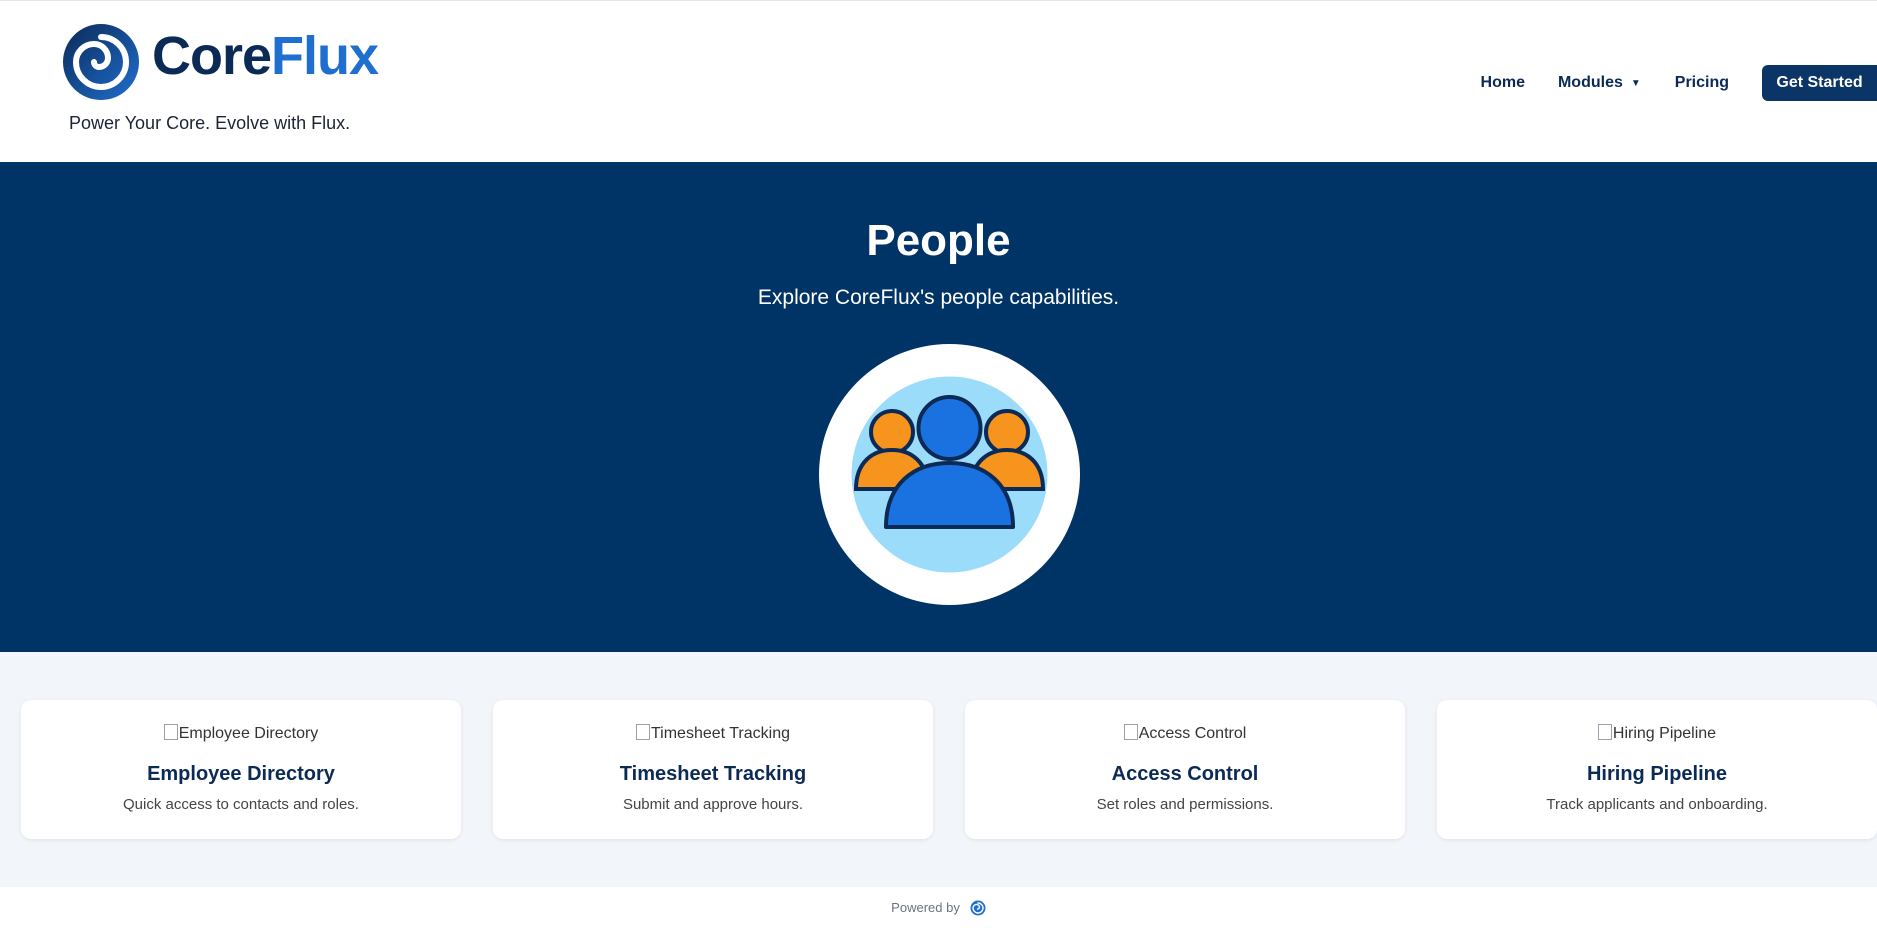  Describe the element at coordinates (1185, 774) in the screenshot. I see `feature-title: Access Control` at that location.